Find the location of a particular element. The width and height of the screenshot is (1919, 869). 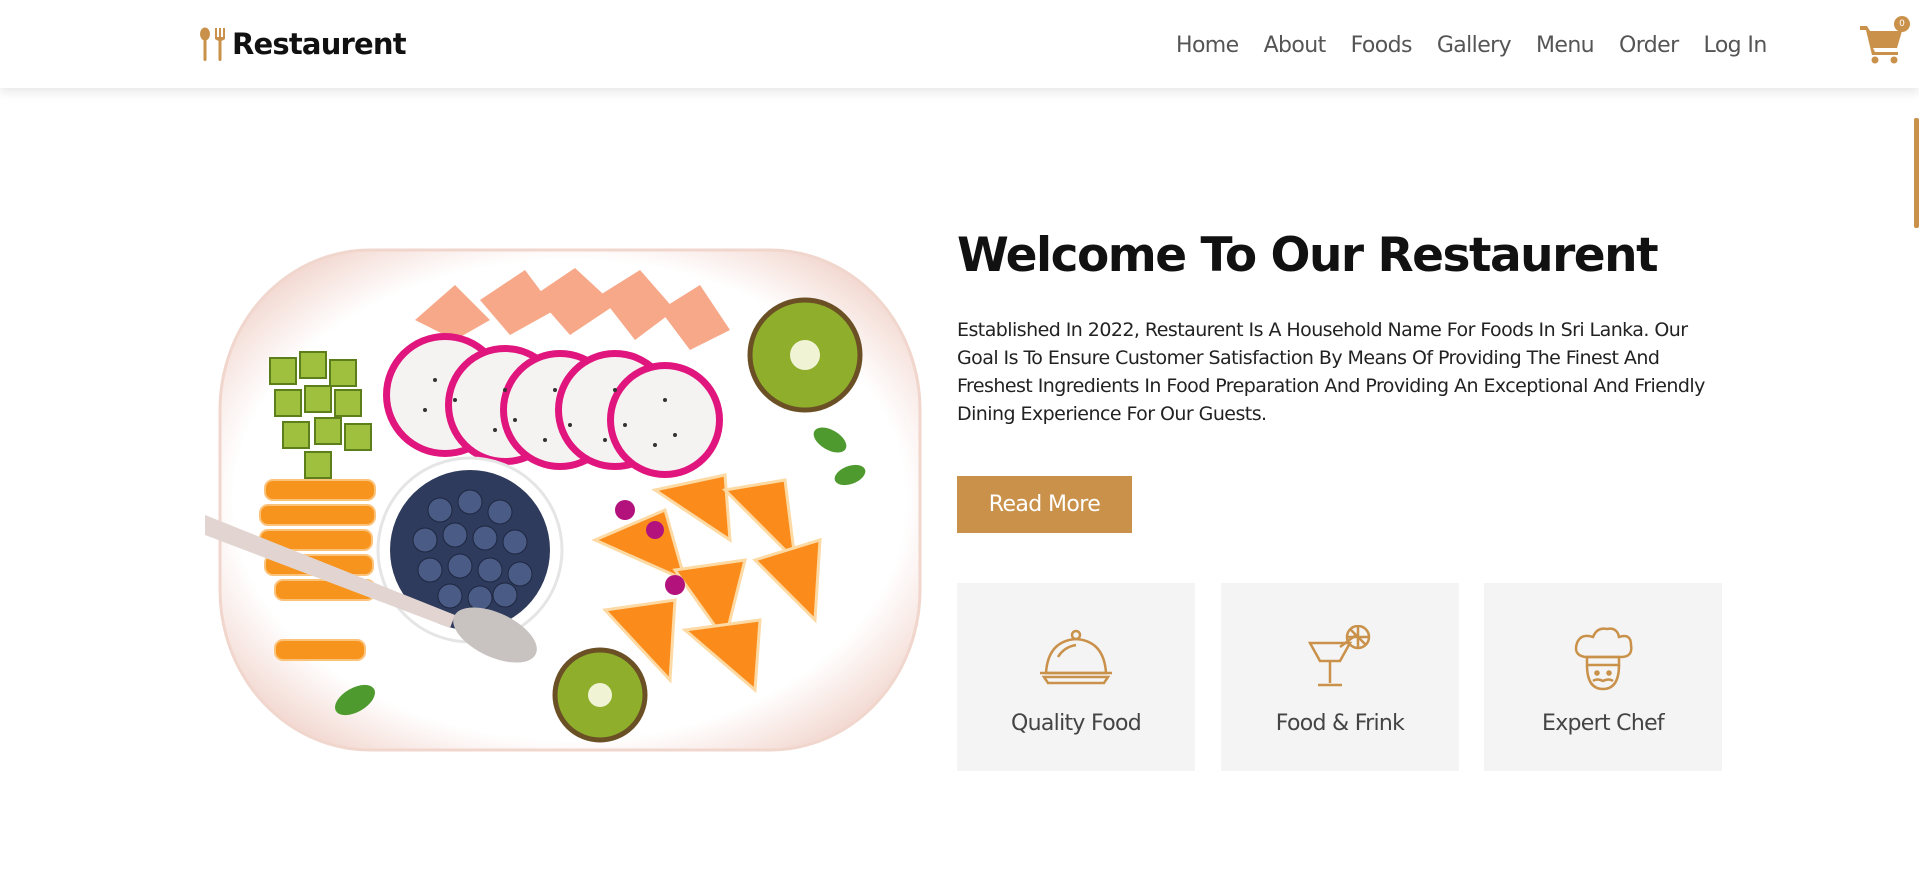

feature-label: Expert Chef is located at coordinates (1603, 723).